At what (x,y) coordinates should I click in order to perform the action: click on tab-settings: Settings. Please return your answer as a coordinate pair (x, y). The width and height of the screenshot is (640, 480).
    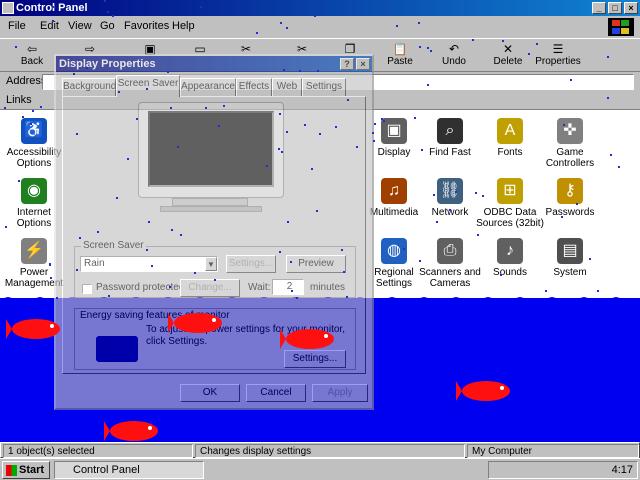
    Looking at the image, I should click on (324, 87).